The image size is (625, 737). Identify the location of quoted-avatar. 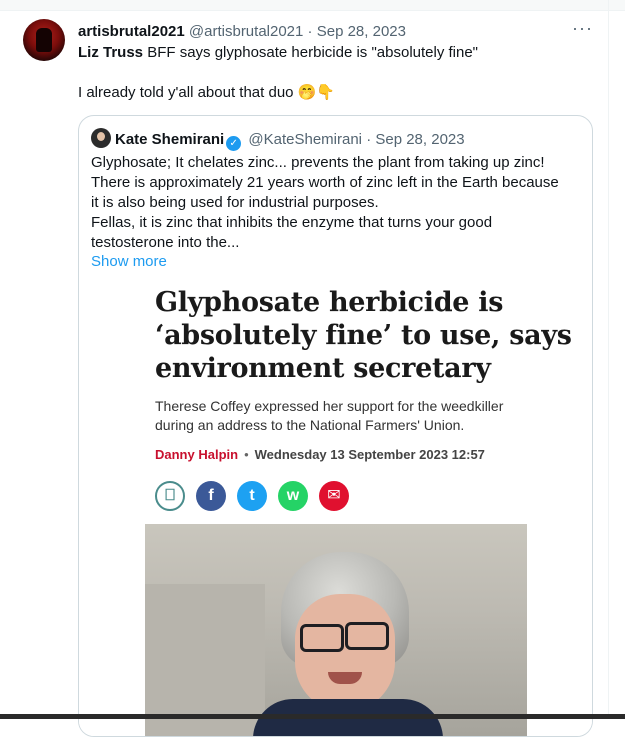
(101, 138).